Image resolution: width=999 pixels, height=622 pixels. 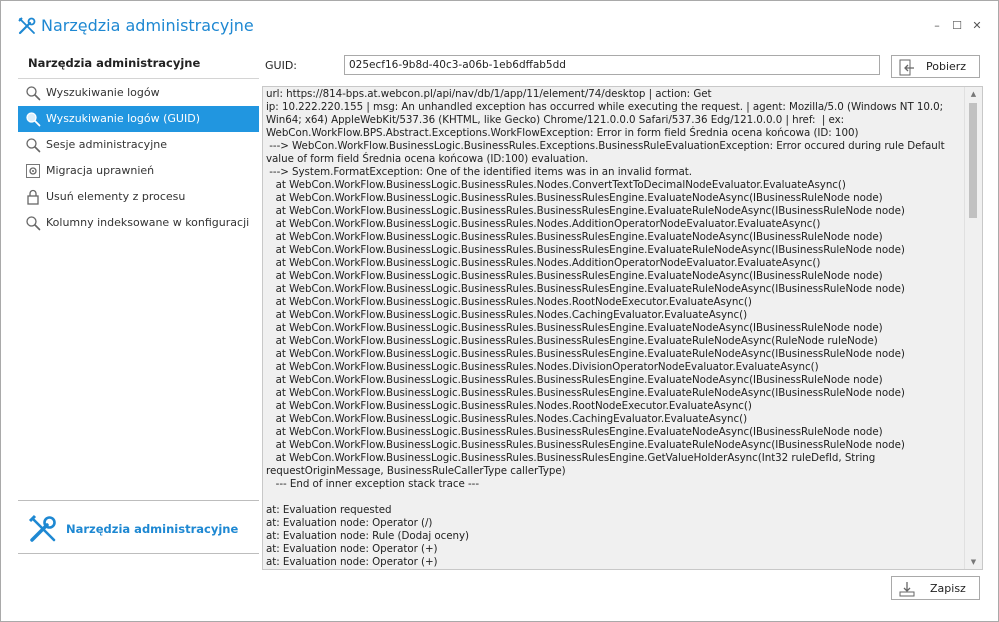 I want to click on import-icon, so click(x=907, y=68).